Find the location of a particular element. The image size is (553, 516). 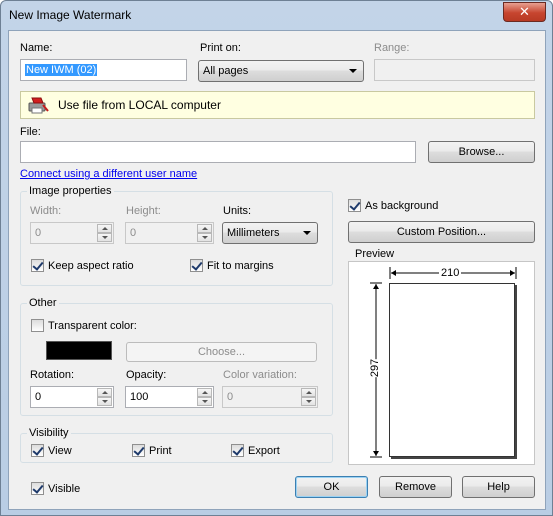

connect-different-user-link: Connect using a different user name is located at coordinates (108, 174).